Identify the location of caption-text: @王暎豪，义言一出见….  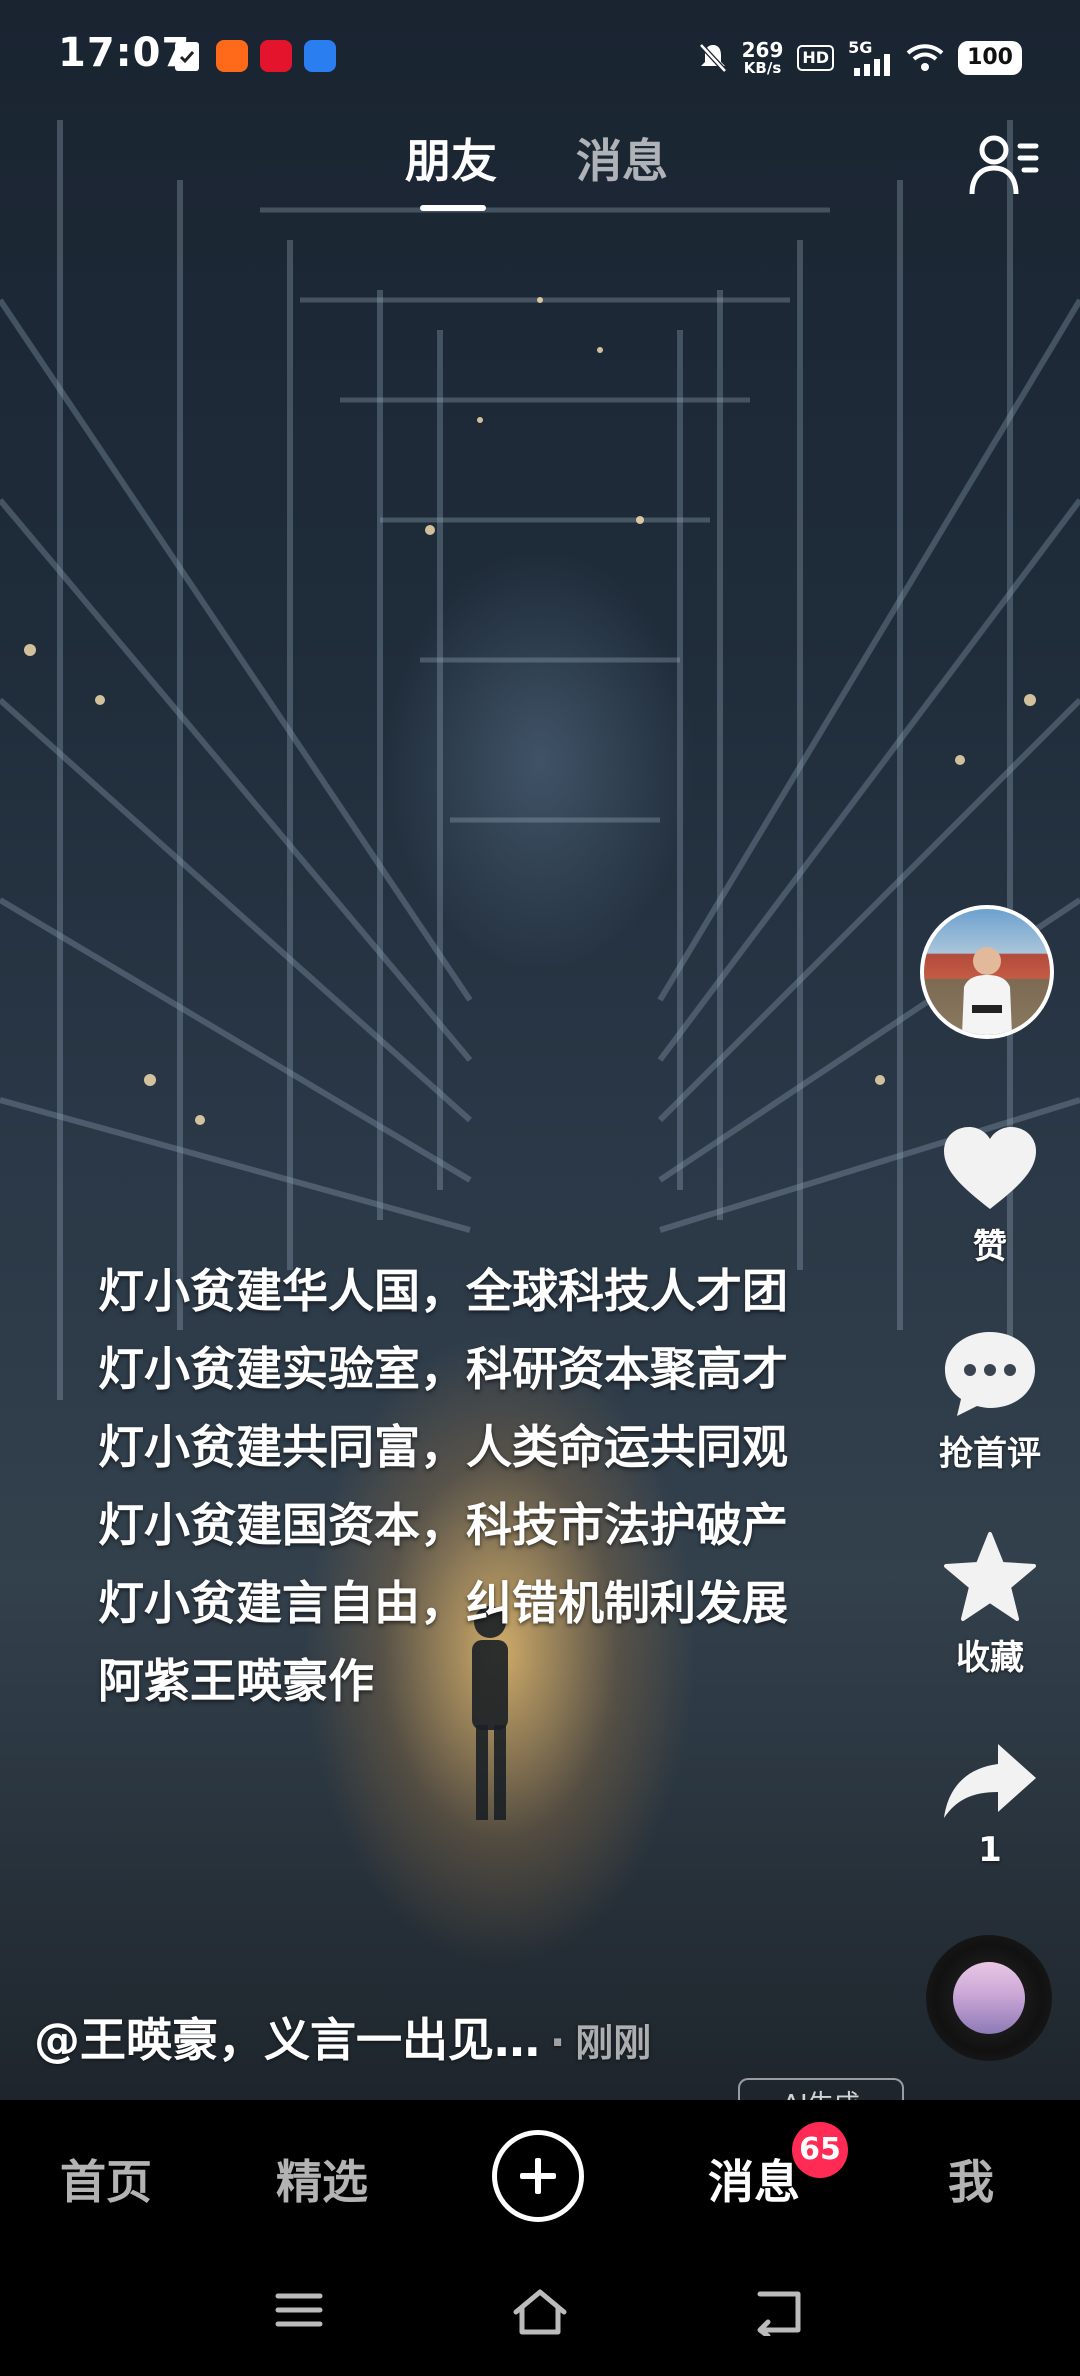
(287, 2040).